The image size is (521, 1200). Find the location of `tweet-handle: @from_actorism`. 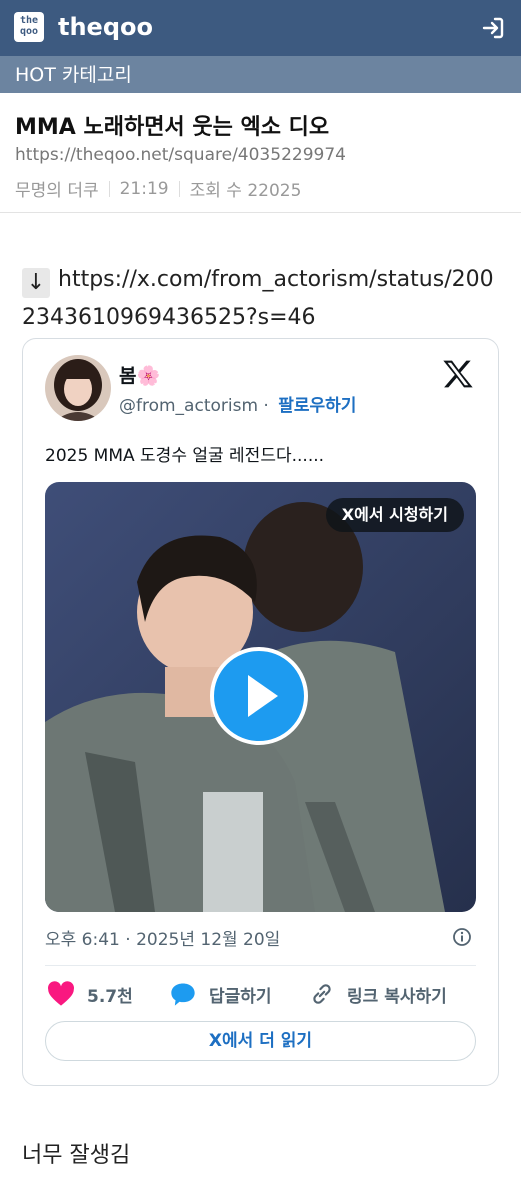

tweet-handle: @from_actorism is located at coordinates (188, 406).